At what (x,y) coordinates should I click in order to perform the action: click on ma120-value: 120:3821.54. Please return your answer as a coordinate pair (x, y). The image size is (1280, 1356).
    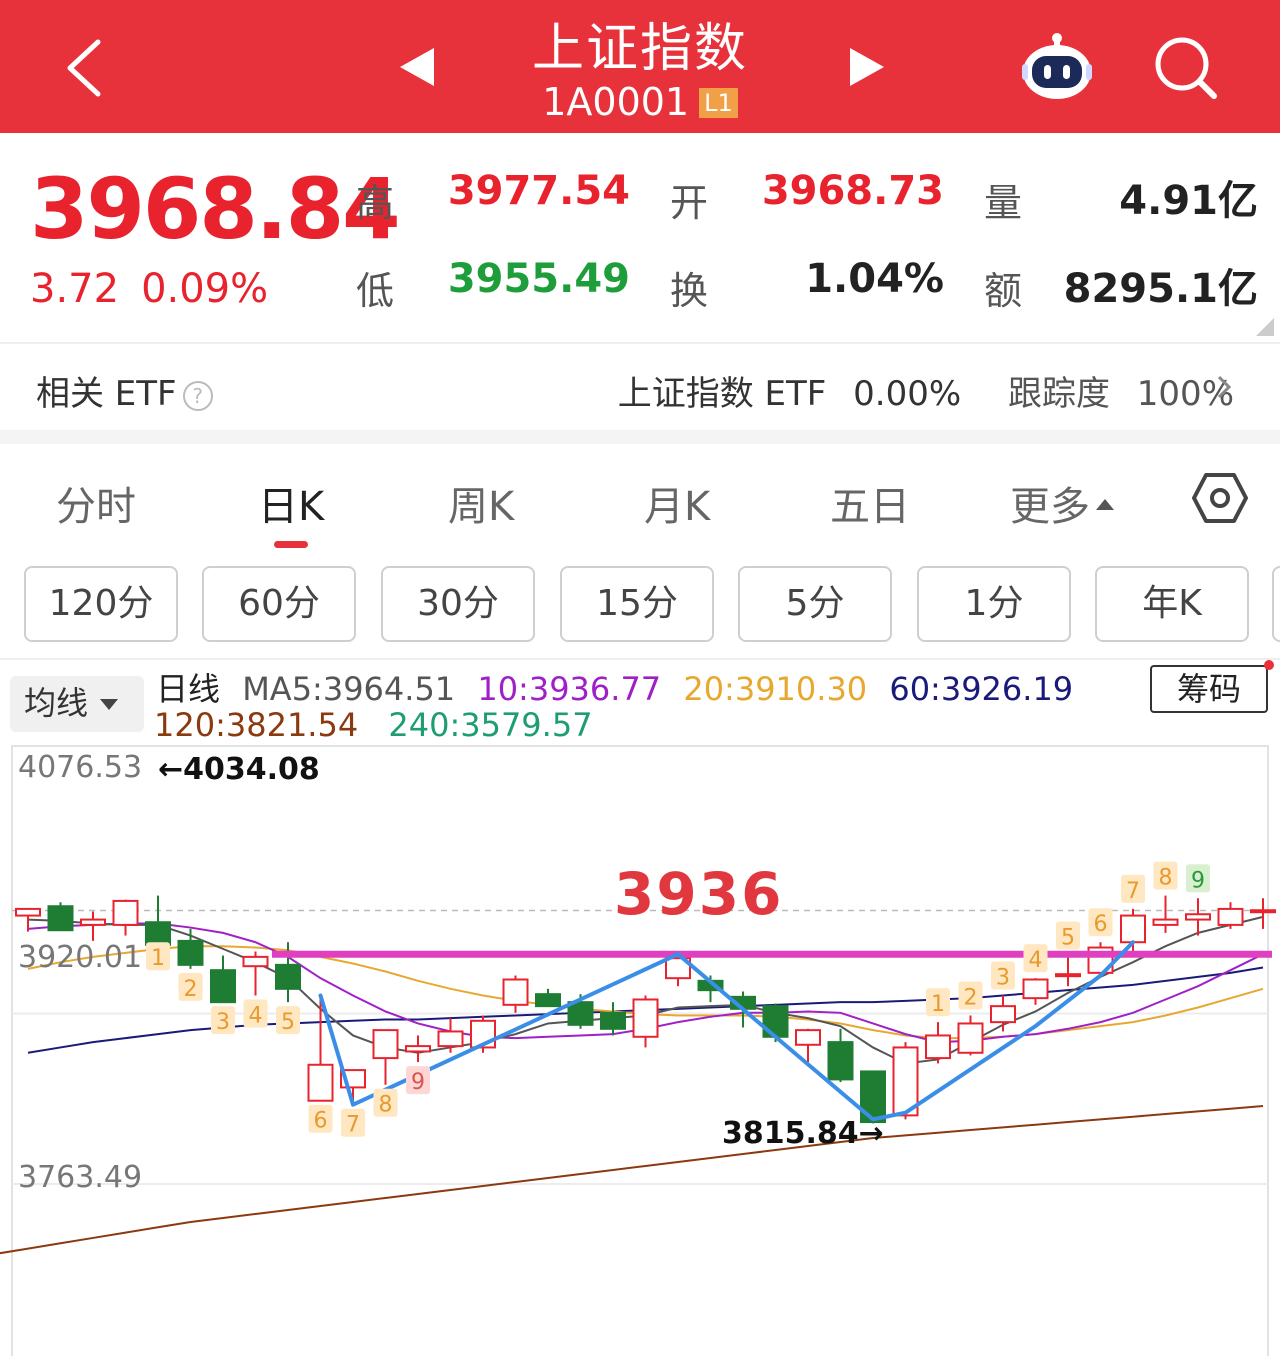
    Looking at the image, I should click on (256, 725).